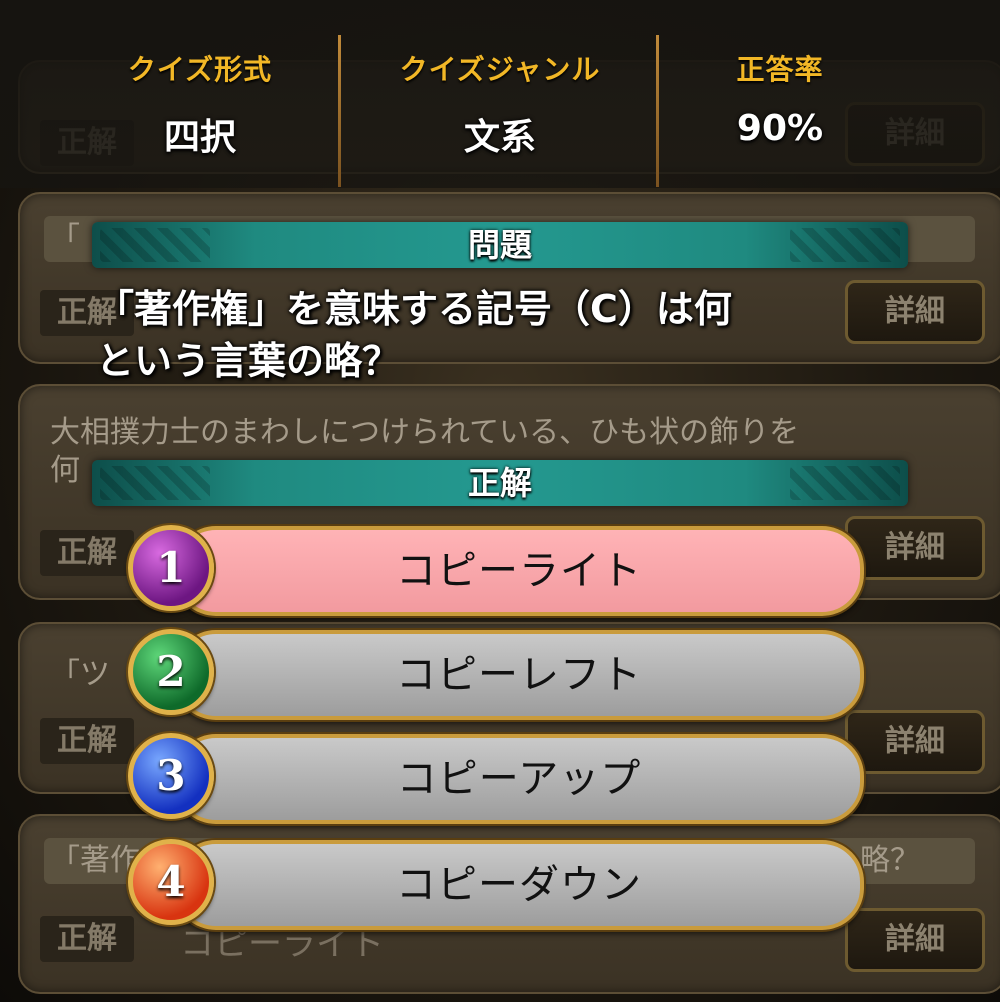 The image size is (1000, 1002). Describe the element at coordinates (500, 483) in the screenshot. I see `answer-banner: 正解` at that location.